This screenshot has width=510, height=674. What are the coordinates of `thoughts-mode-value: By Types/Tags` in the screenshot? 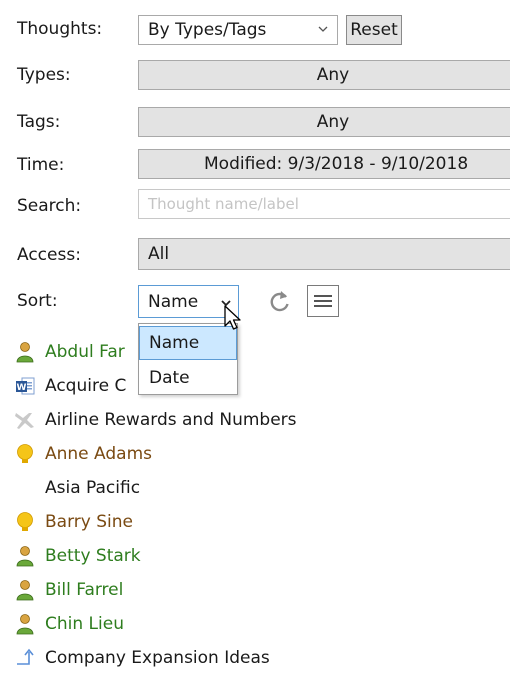 It's located at (207, 30).